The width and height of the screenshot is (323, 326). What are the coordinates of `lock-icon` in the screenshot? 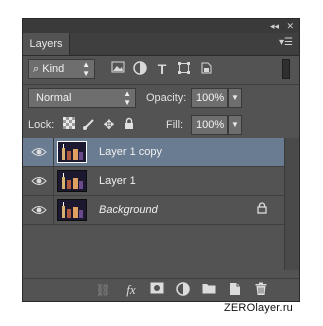 It's located at (262, 209).